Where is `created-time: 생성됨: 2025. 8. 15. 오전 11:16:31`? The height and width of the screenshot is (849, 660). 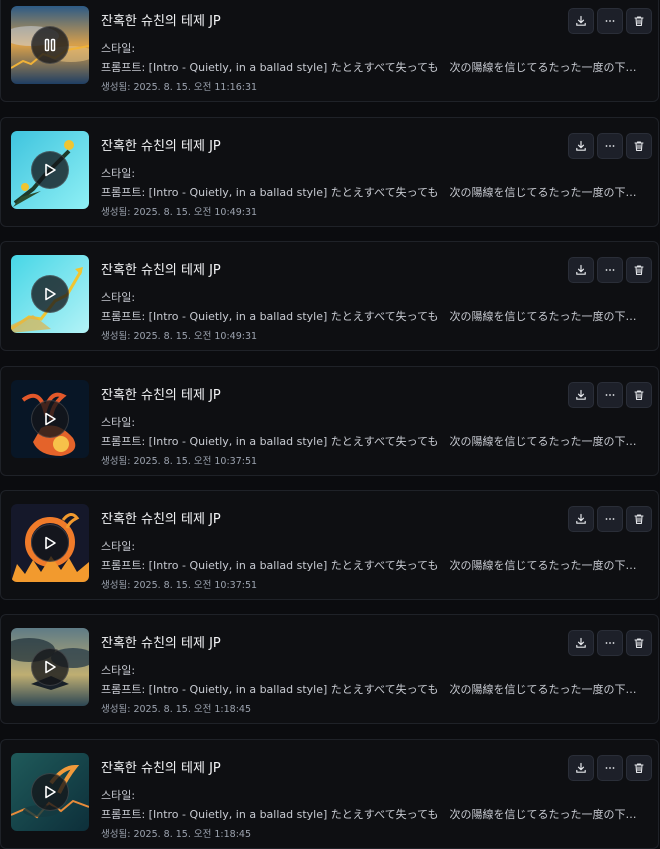 created-time: 생성됨: 2025. 8. 15. 오전 11:16:31 is located at coordinates (179, 87).